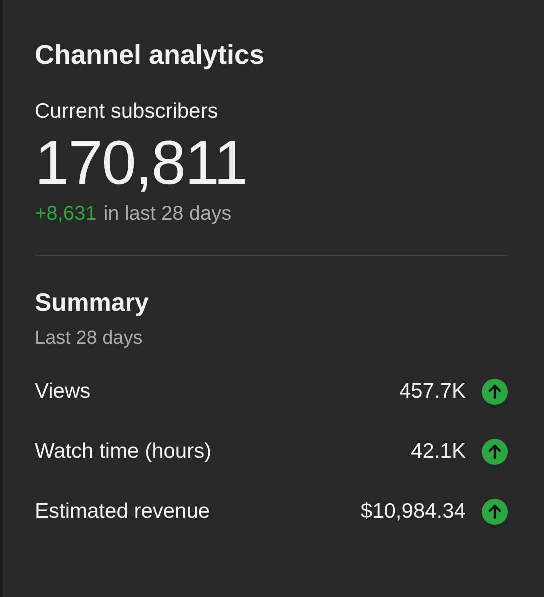 This screenshot has height=597, width=544. I want to click on subscribers-label: Current subscribers, so click(127, 112).